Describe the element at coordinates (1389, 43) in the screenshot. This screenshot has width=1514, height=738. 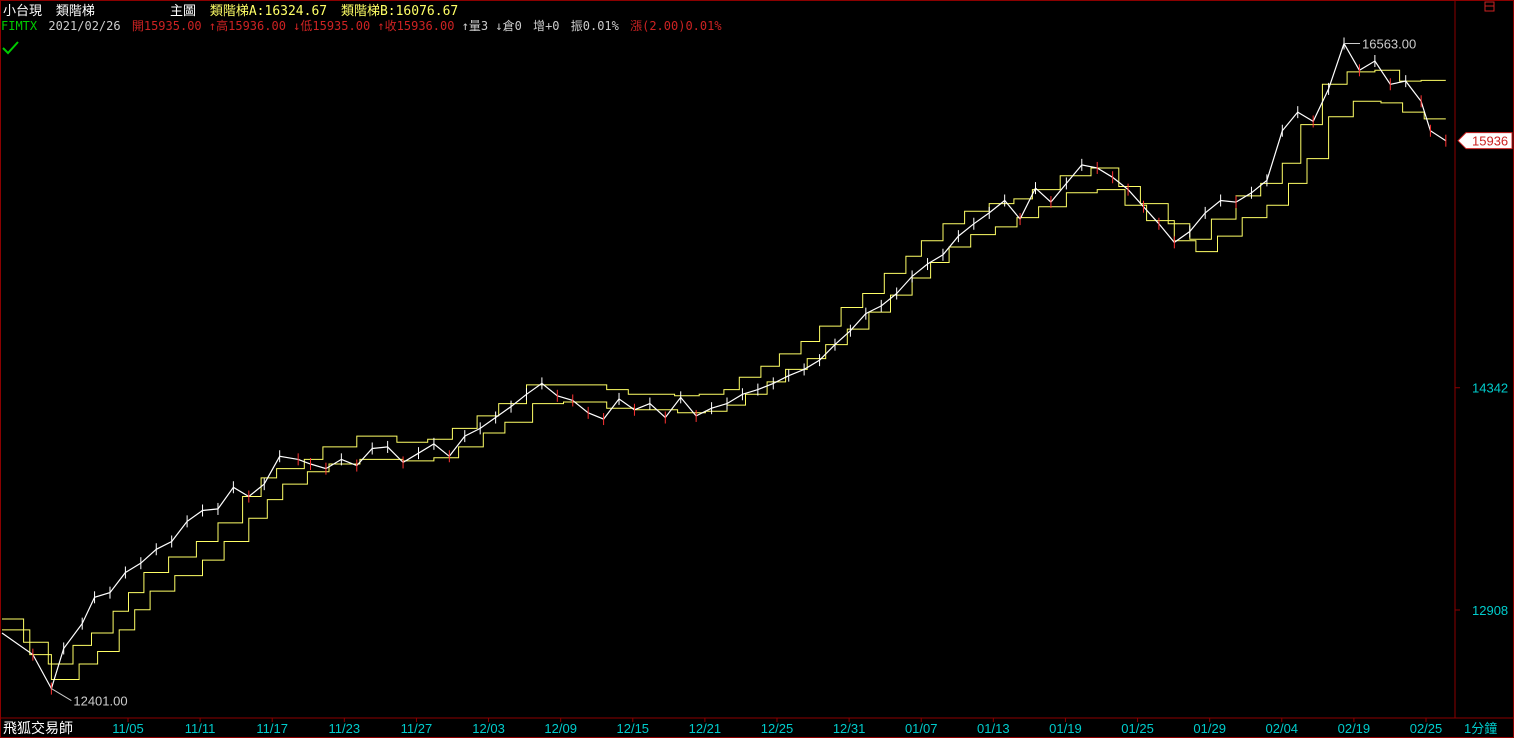
I see `max-label: 16563.00` at that location.